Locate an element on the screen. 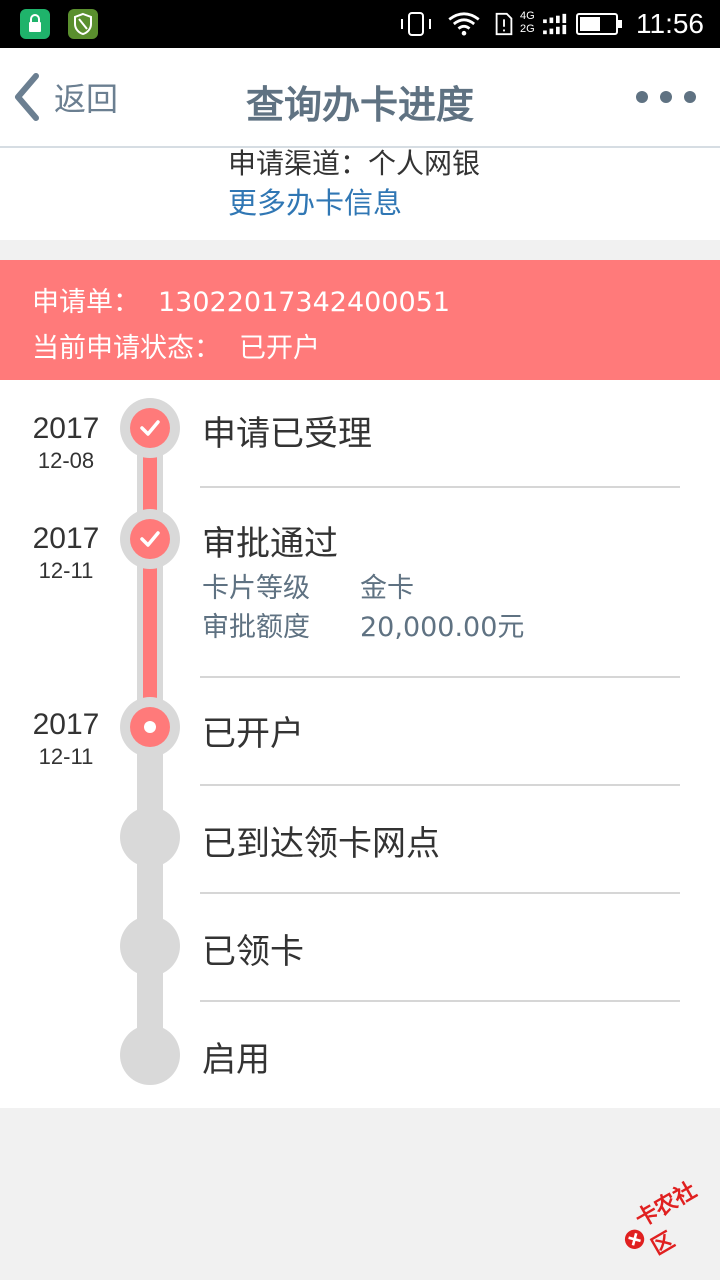  application-info: 申请渠道：个人网银 更多办卡信息 is located at coordinates (360, 194).